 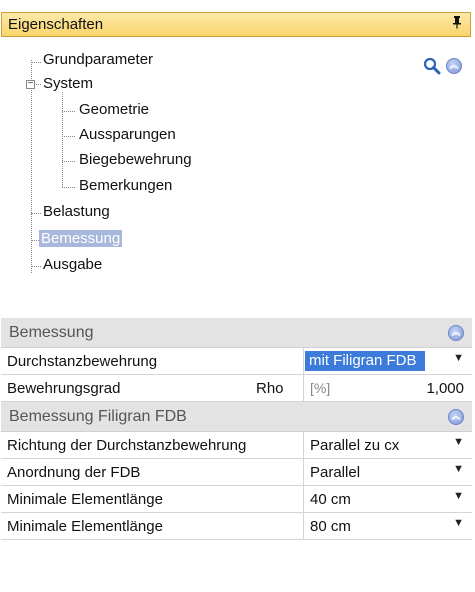 I want to click on property-caption: Bewehrungsgrad, so click(x=64, y=388).